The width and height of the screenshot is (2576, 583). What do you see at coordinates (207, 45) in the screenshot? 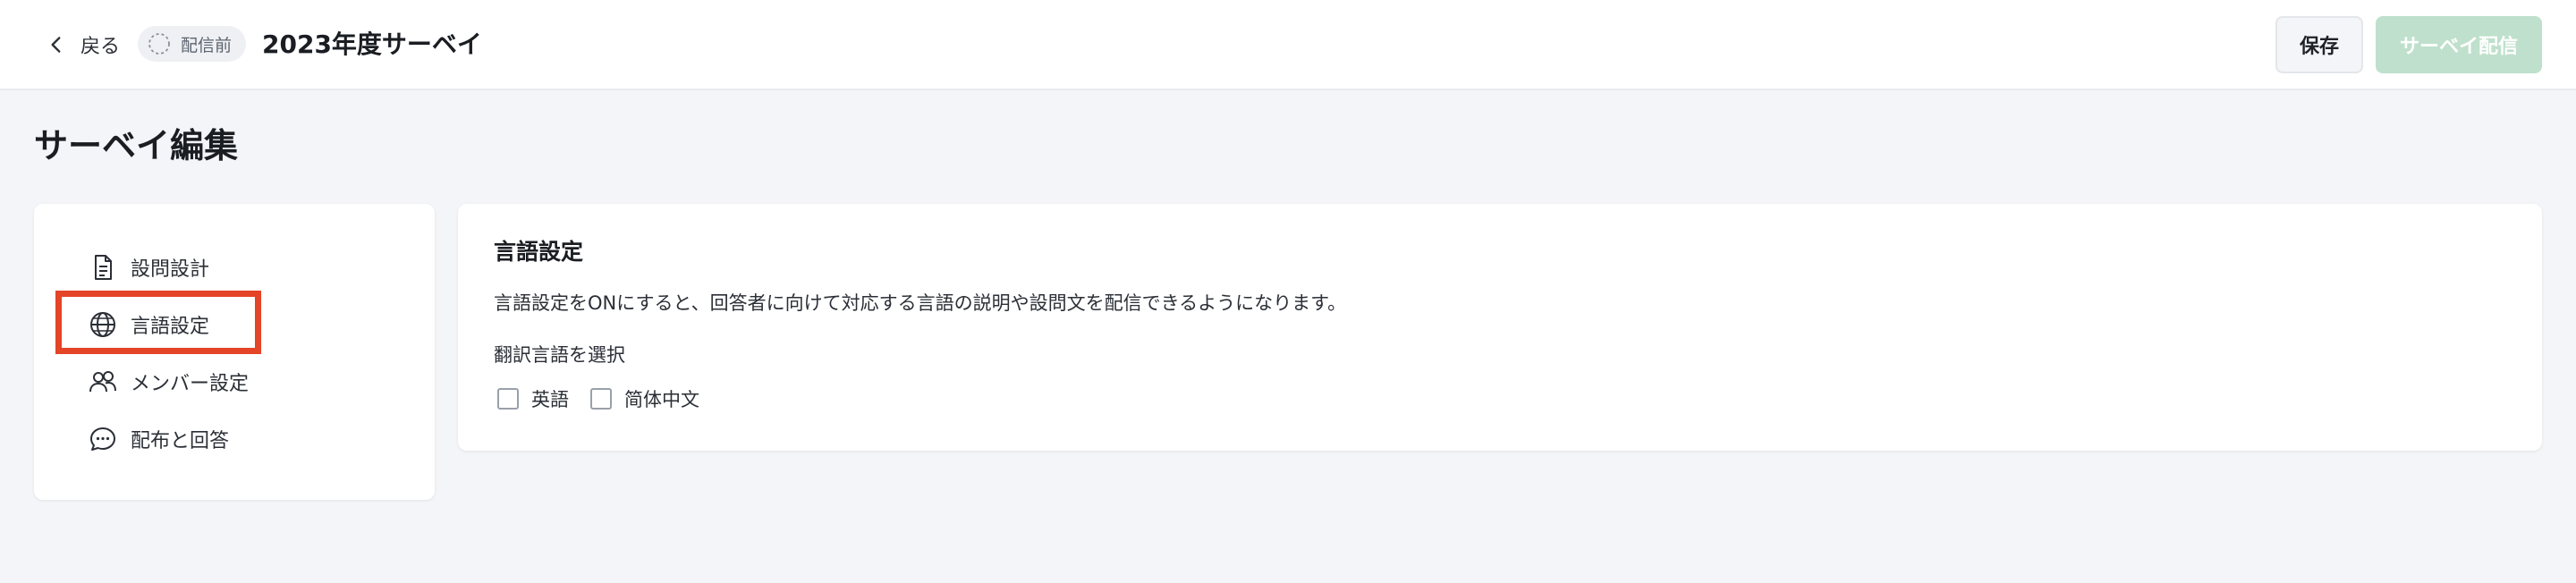
I see `status-label: 配信前` at bounding box center [207, 45].